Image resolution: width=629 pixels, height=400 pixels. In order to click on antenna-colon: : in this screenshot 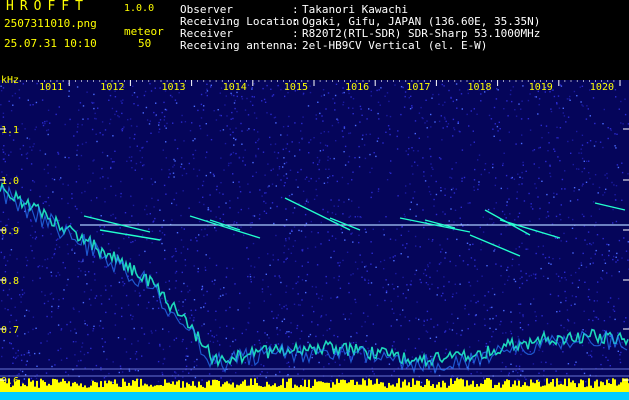, I will do `click(295, 45)`.